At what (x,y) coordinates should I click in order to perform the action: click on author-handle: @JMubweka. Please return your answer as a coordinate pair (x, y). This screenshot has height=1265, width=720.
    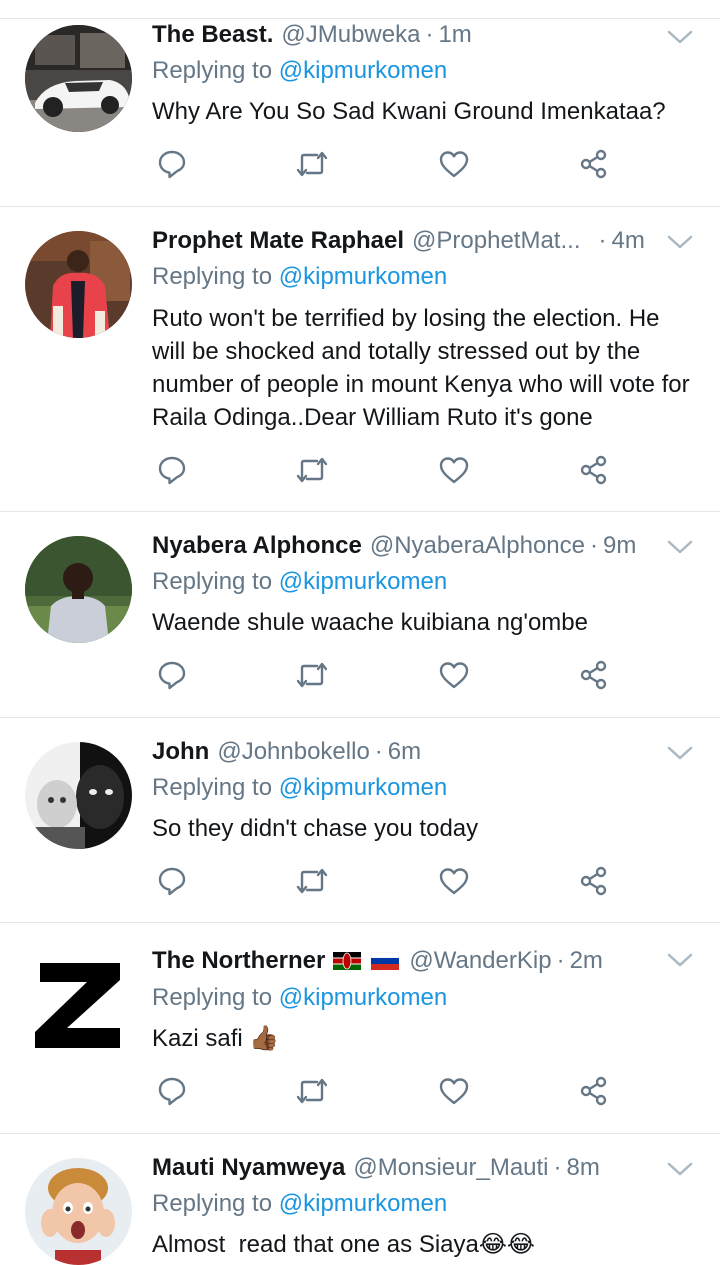
    Looking at the image, I should click on (350, 35).